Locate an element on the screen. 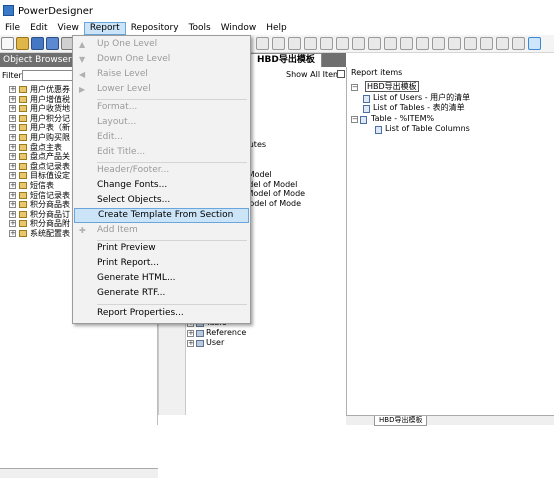 This screenshot has height=478, width=554. report-item: List of Table Columns is located at coordinates (451, 129).